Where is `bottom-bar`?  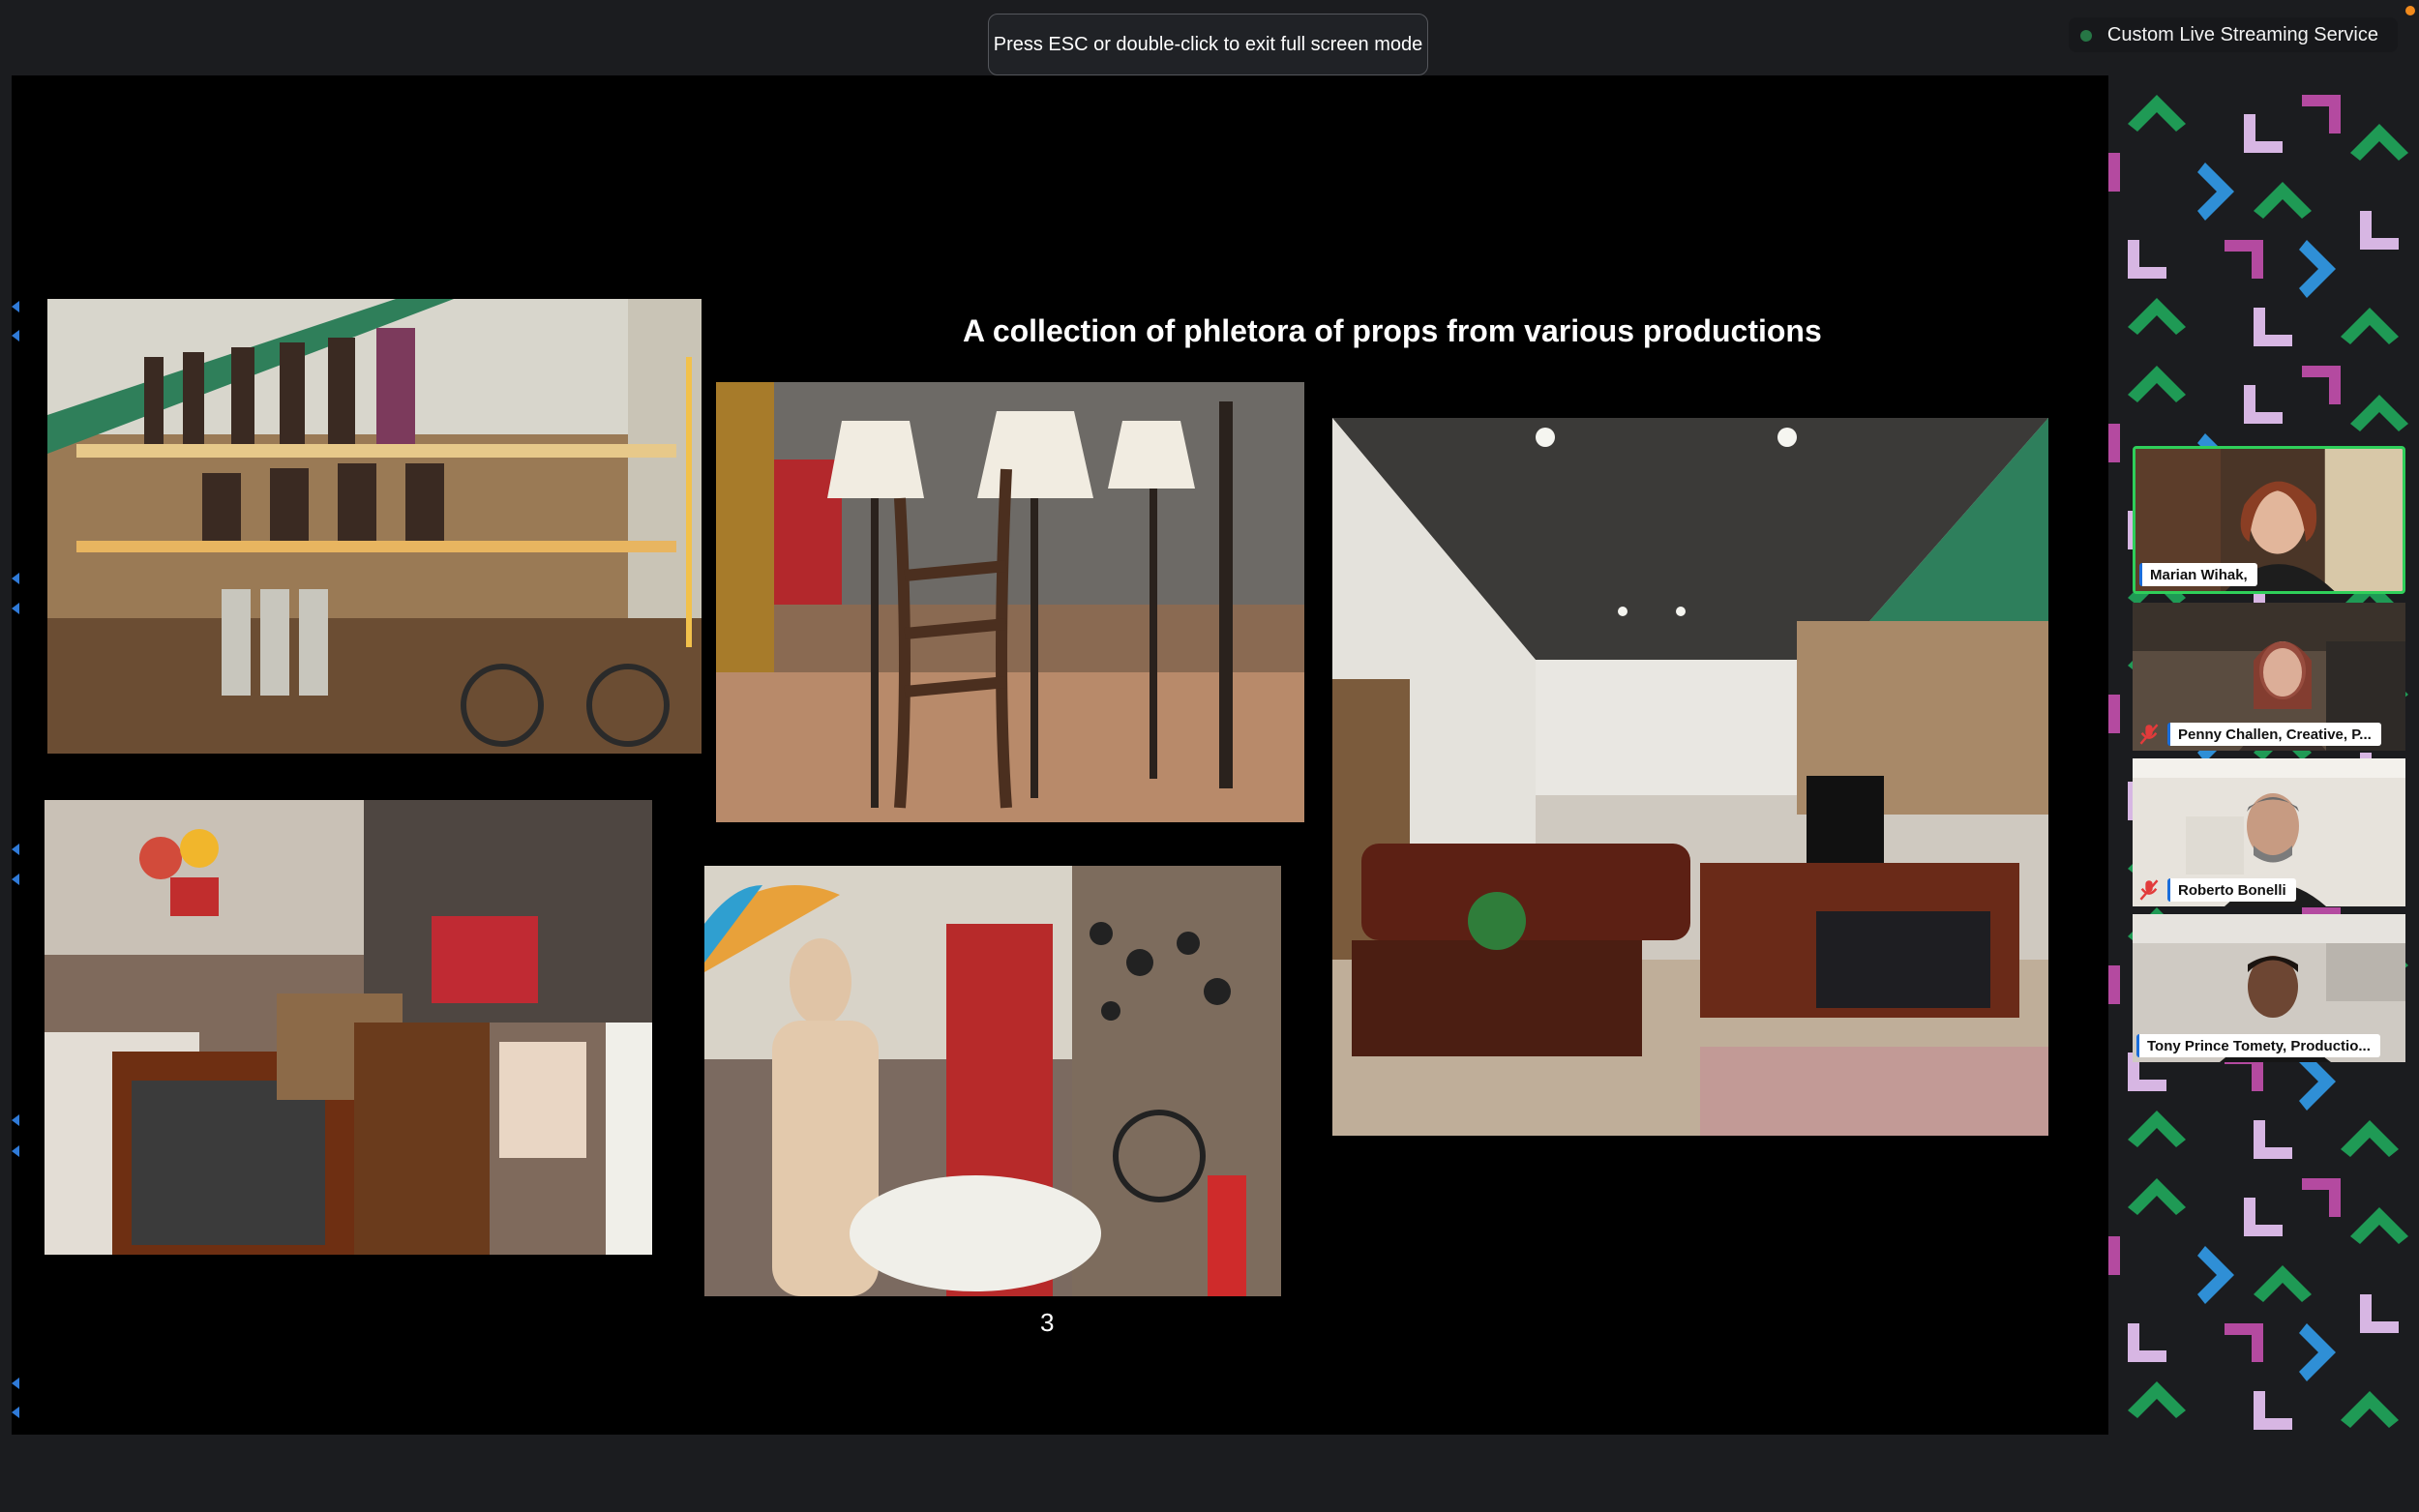 bottom-bar is located at coordinates (1209, 1474).